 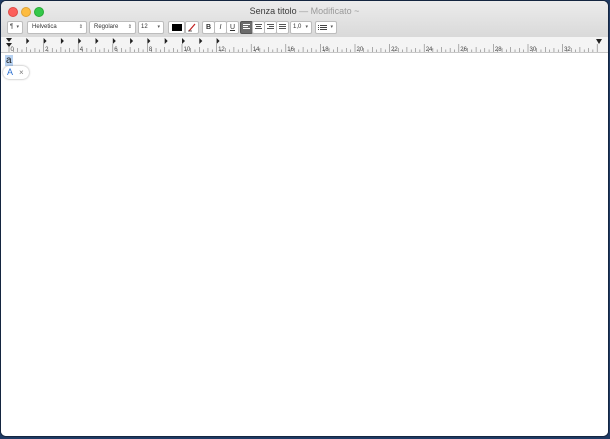 What do you see at coordinates (151, 49) in the screenshot?
I see `ruler-label: 8` at bounding box center [151, 49].